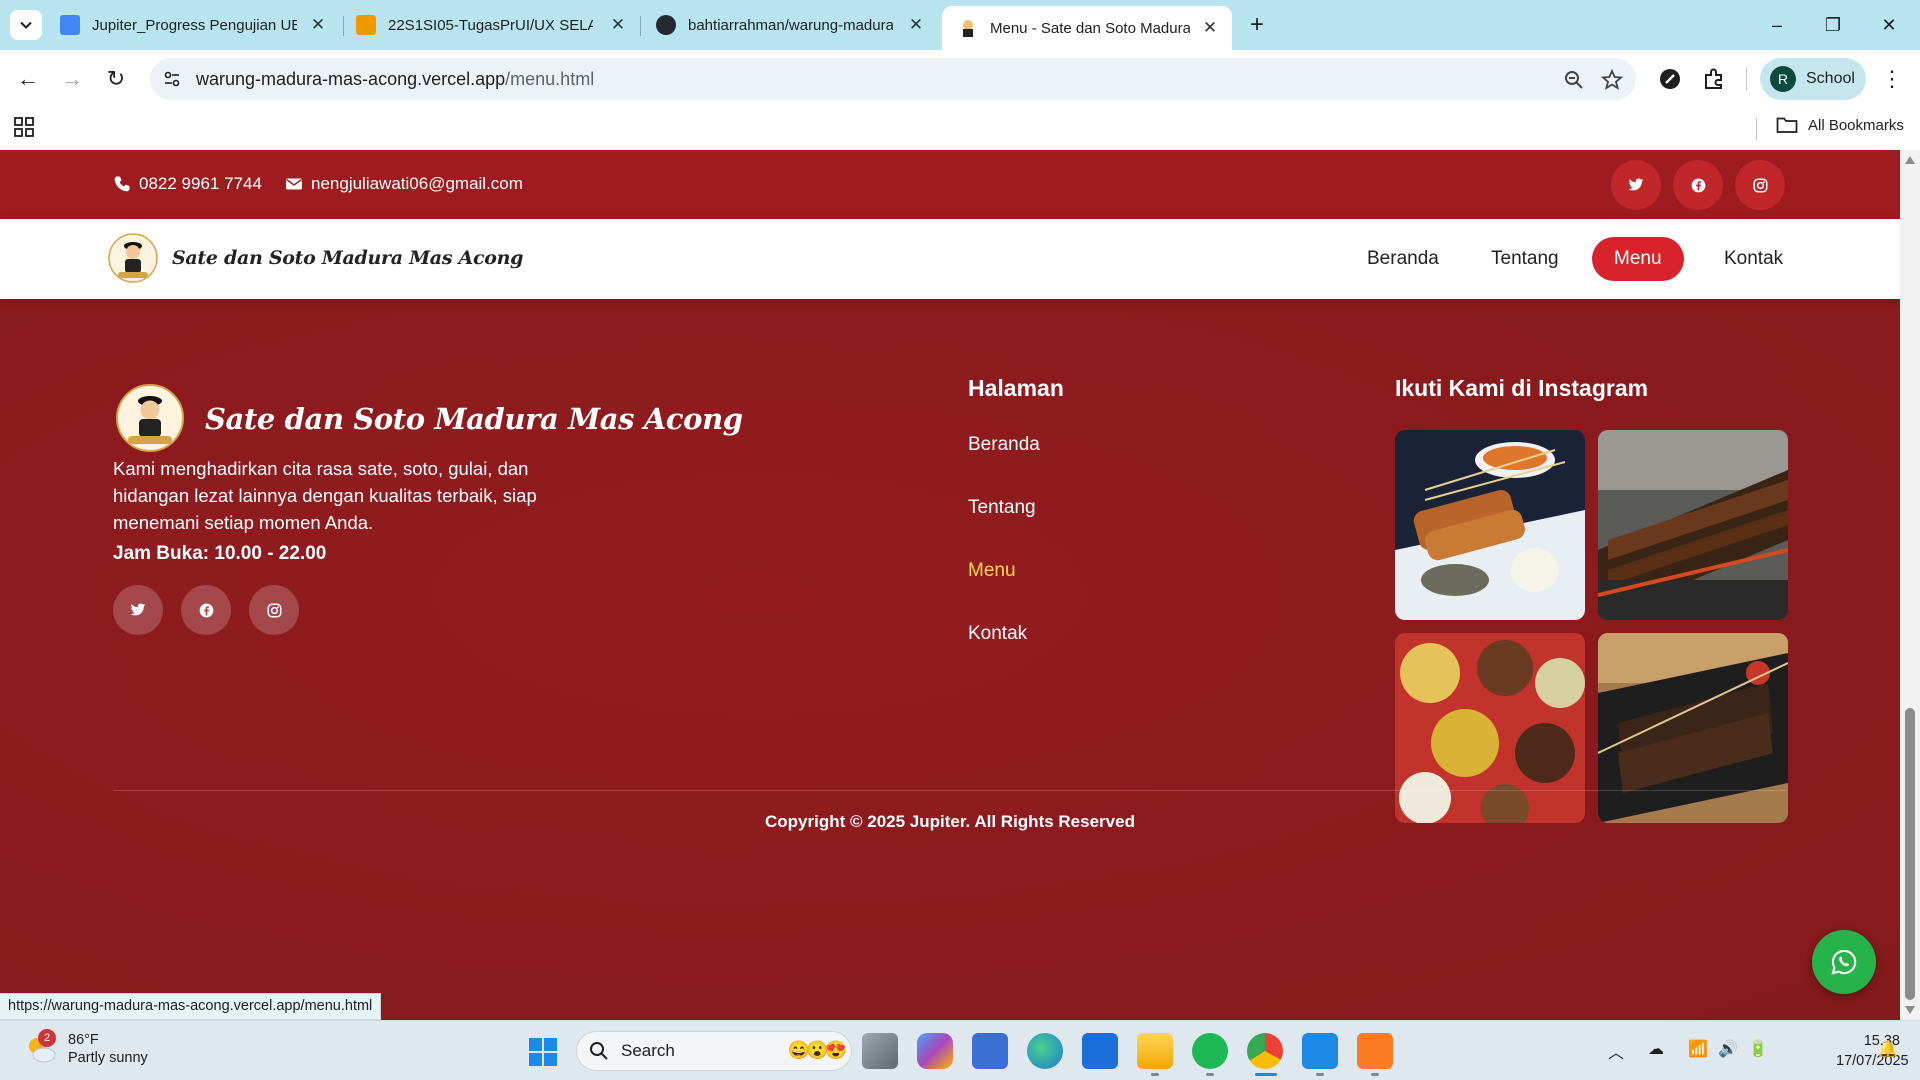  I want to click on all-bookmarks-button: All Bookmarks, so click(1840, 125).